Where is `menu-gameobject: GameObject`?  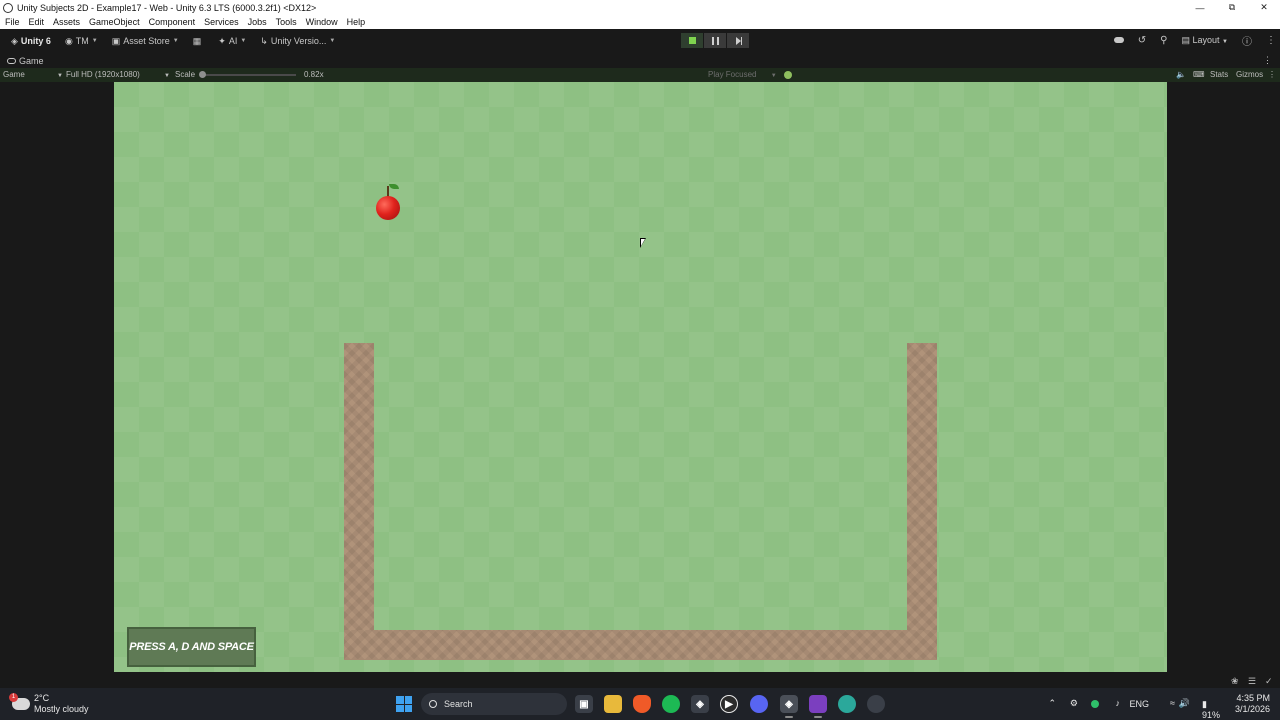 menu-gameobject: GameObject is located at coordinates (114, 22).